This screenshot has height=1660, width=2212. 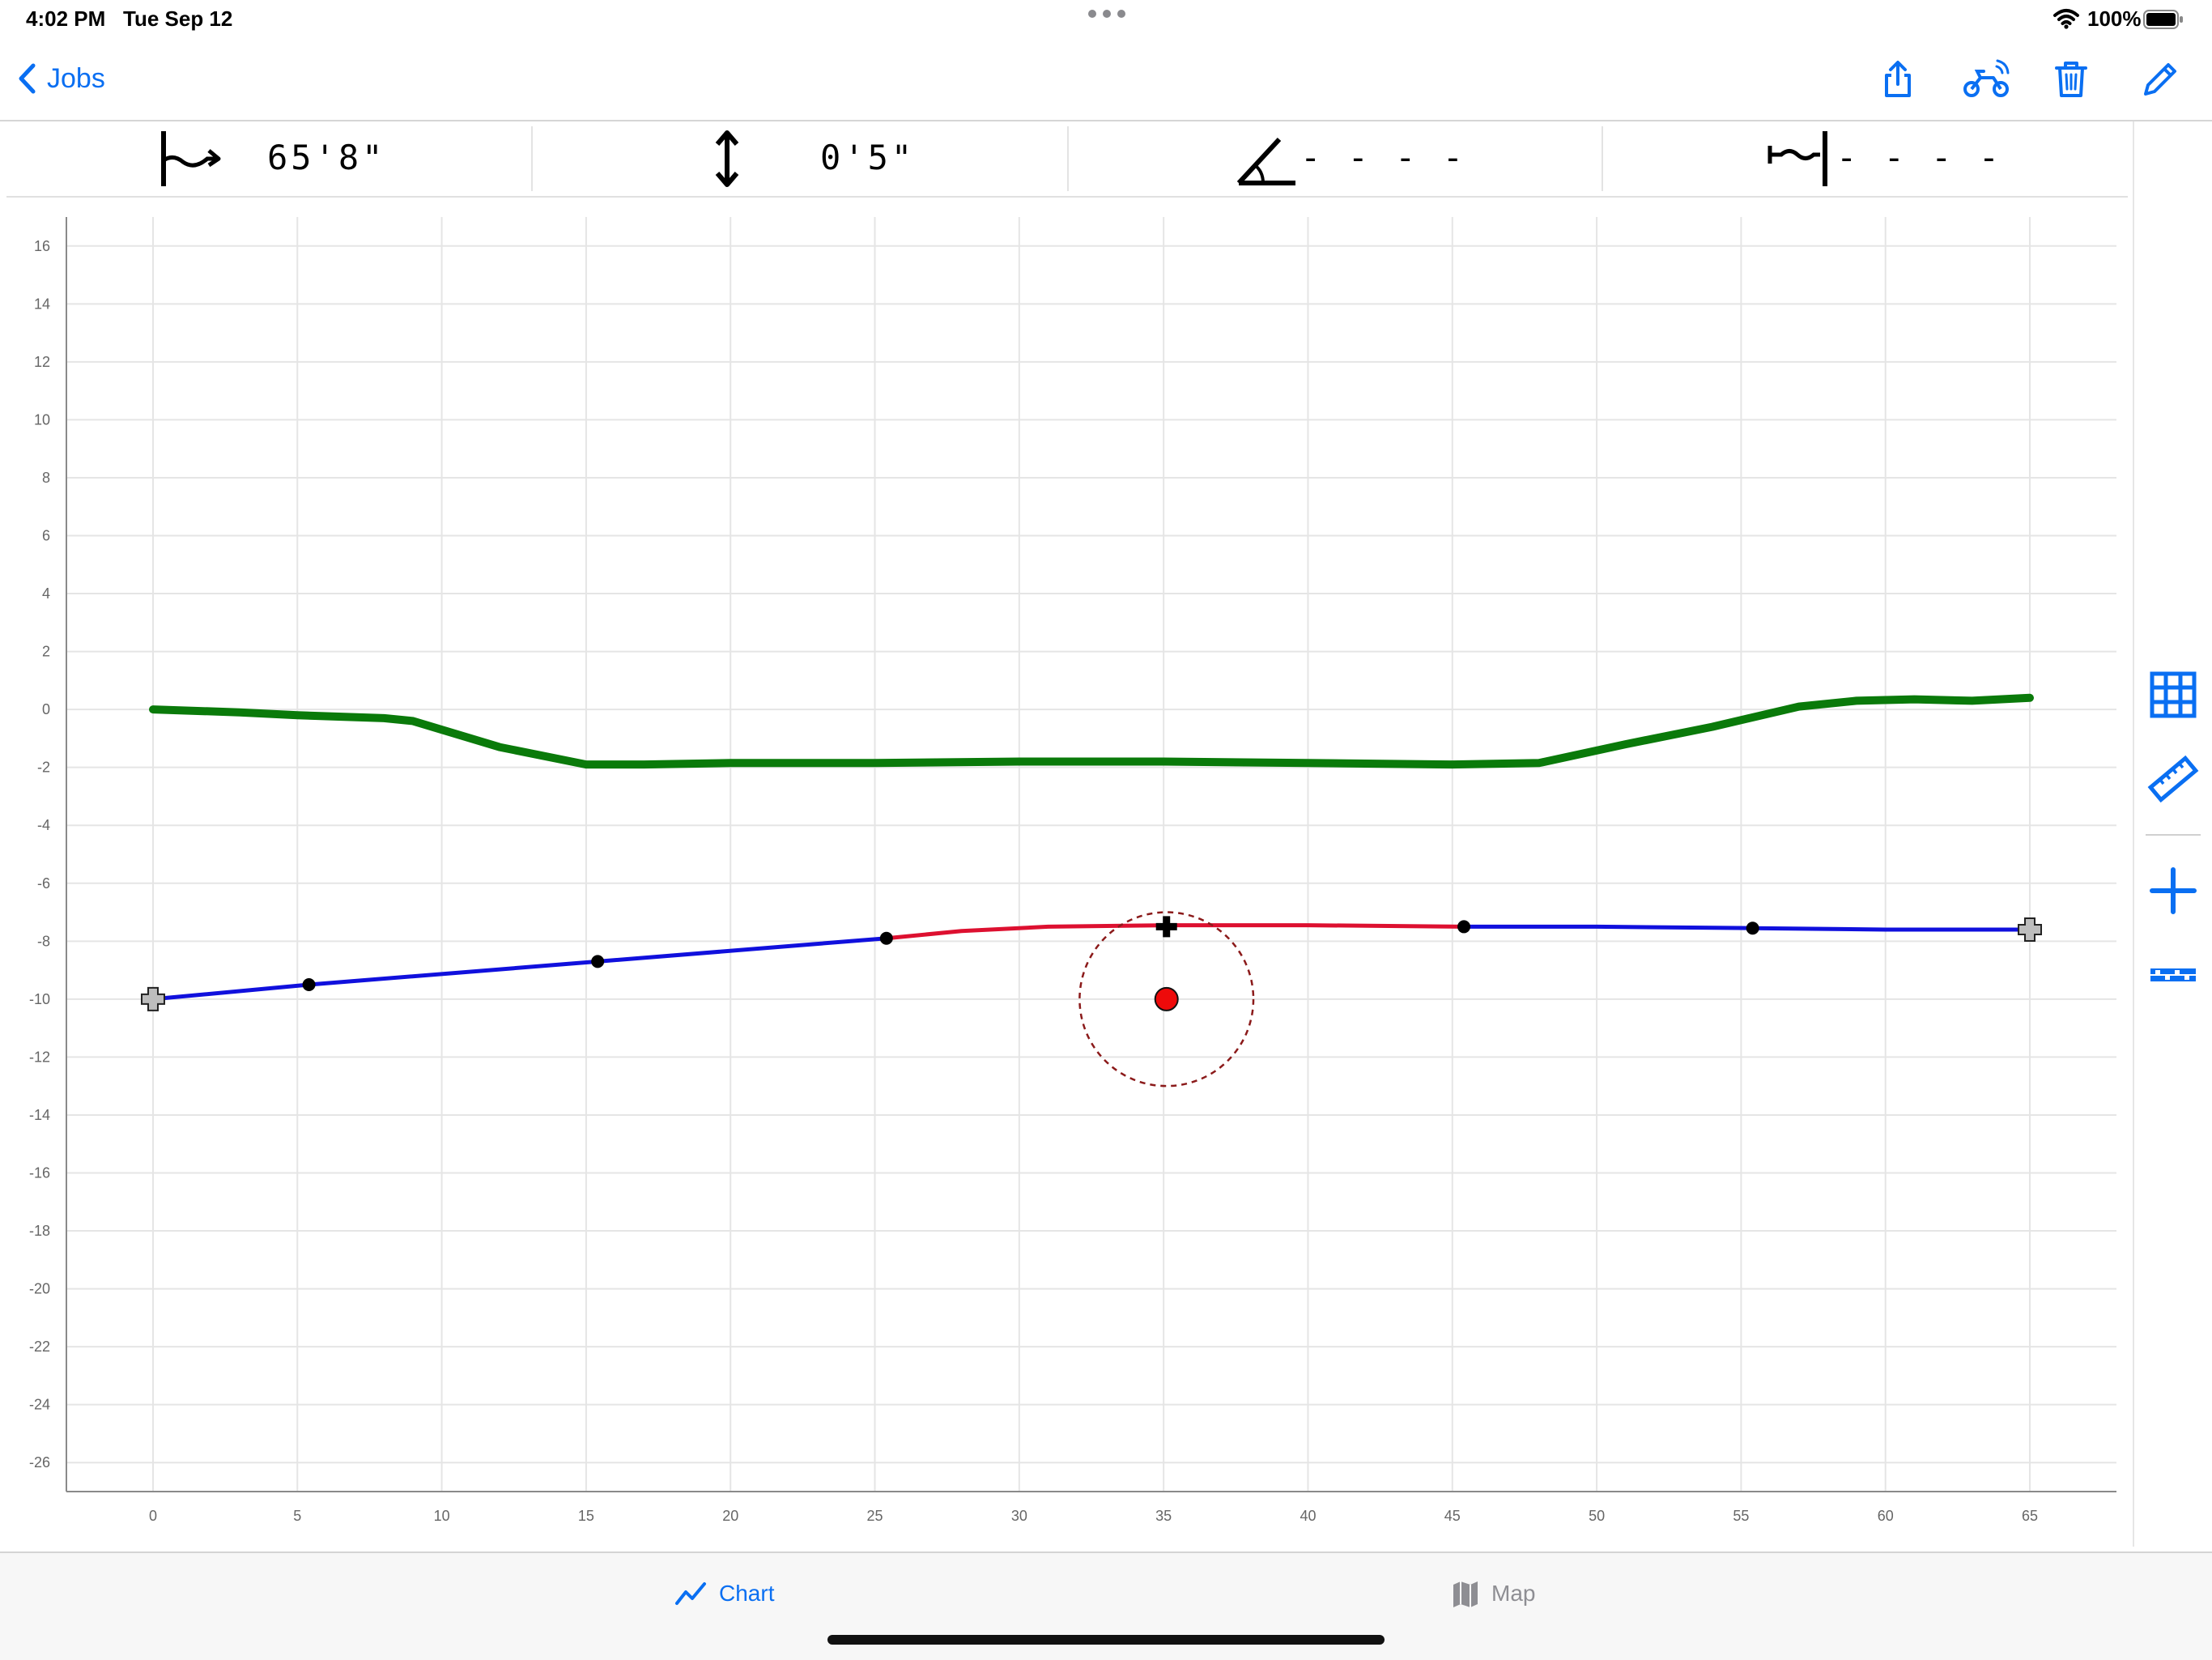 What do you see at coordinates (1265, 161) in the screenshot?
I see `angle-icon` at bounding box center [1265, 161].